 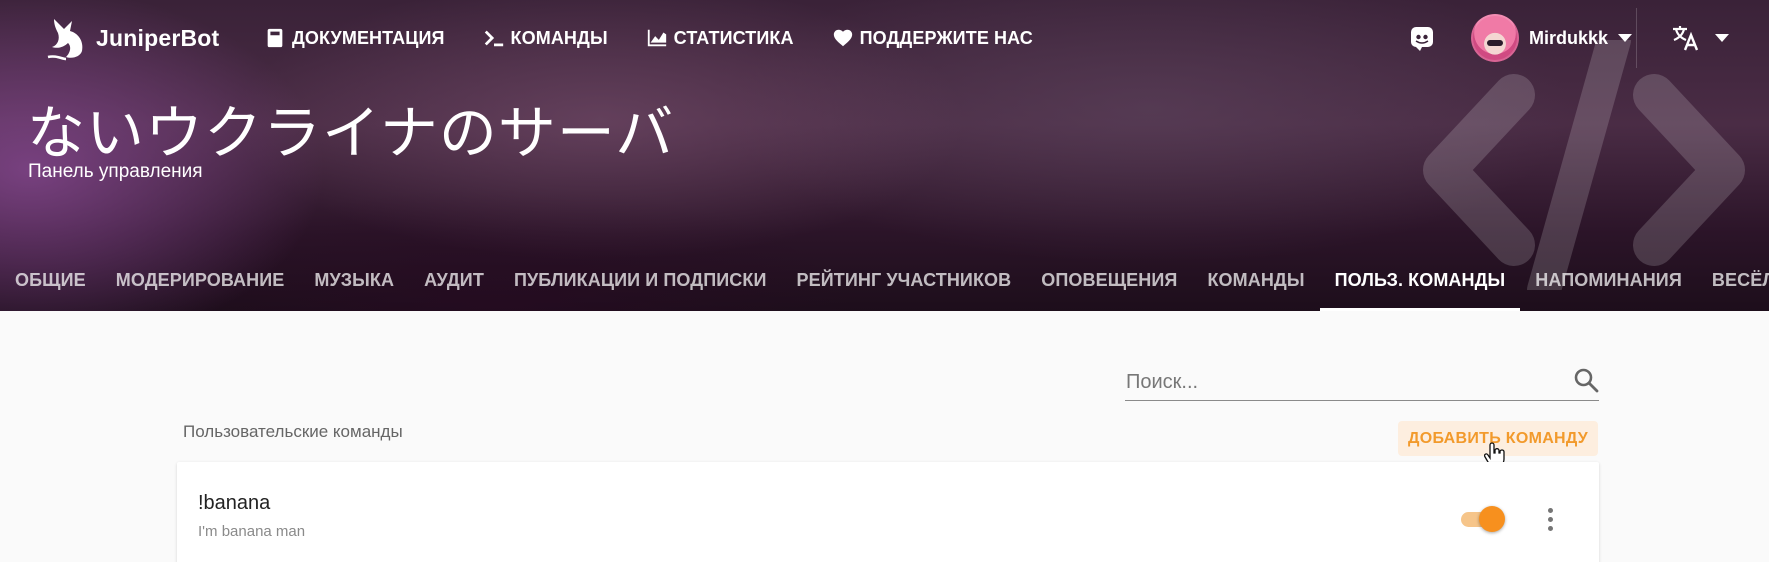 I want to click on tab-custom-commands: ПОЛЬЗ. КОМАНДЫ, so click(x=1420, y=286).